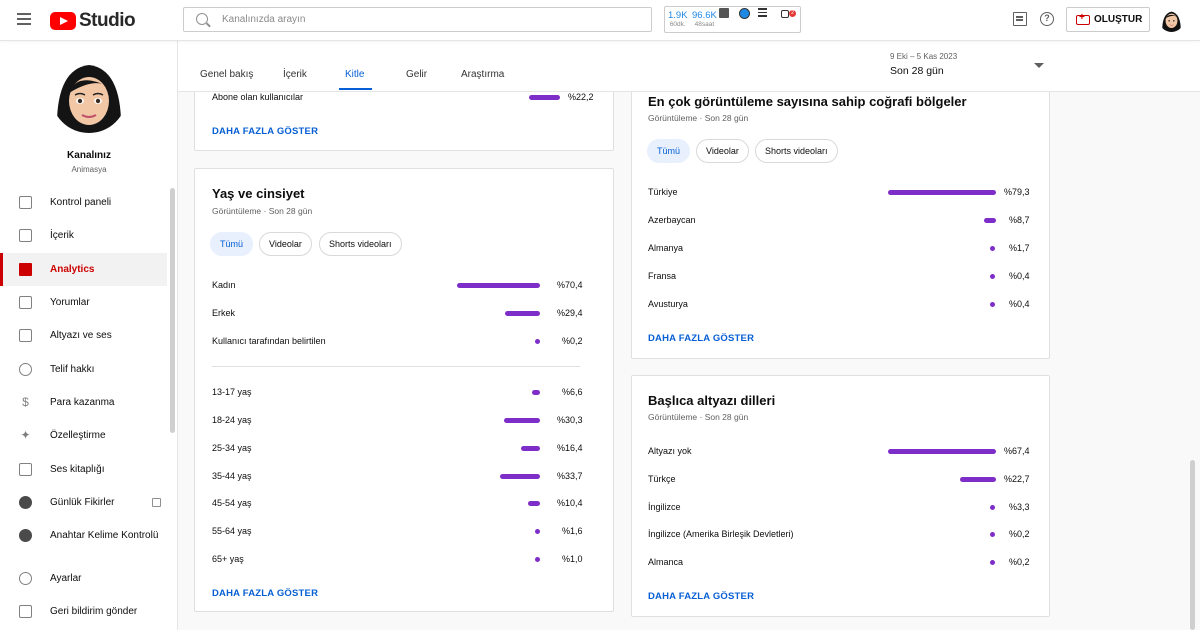 This screenshot has width=1200, height=630. What do you see at coordinates (83, 611) in the screenshot?
I see `sidebar-item-feedback: Geri bildirim gönder` at bounding box center [83, 611].